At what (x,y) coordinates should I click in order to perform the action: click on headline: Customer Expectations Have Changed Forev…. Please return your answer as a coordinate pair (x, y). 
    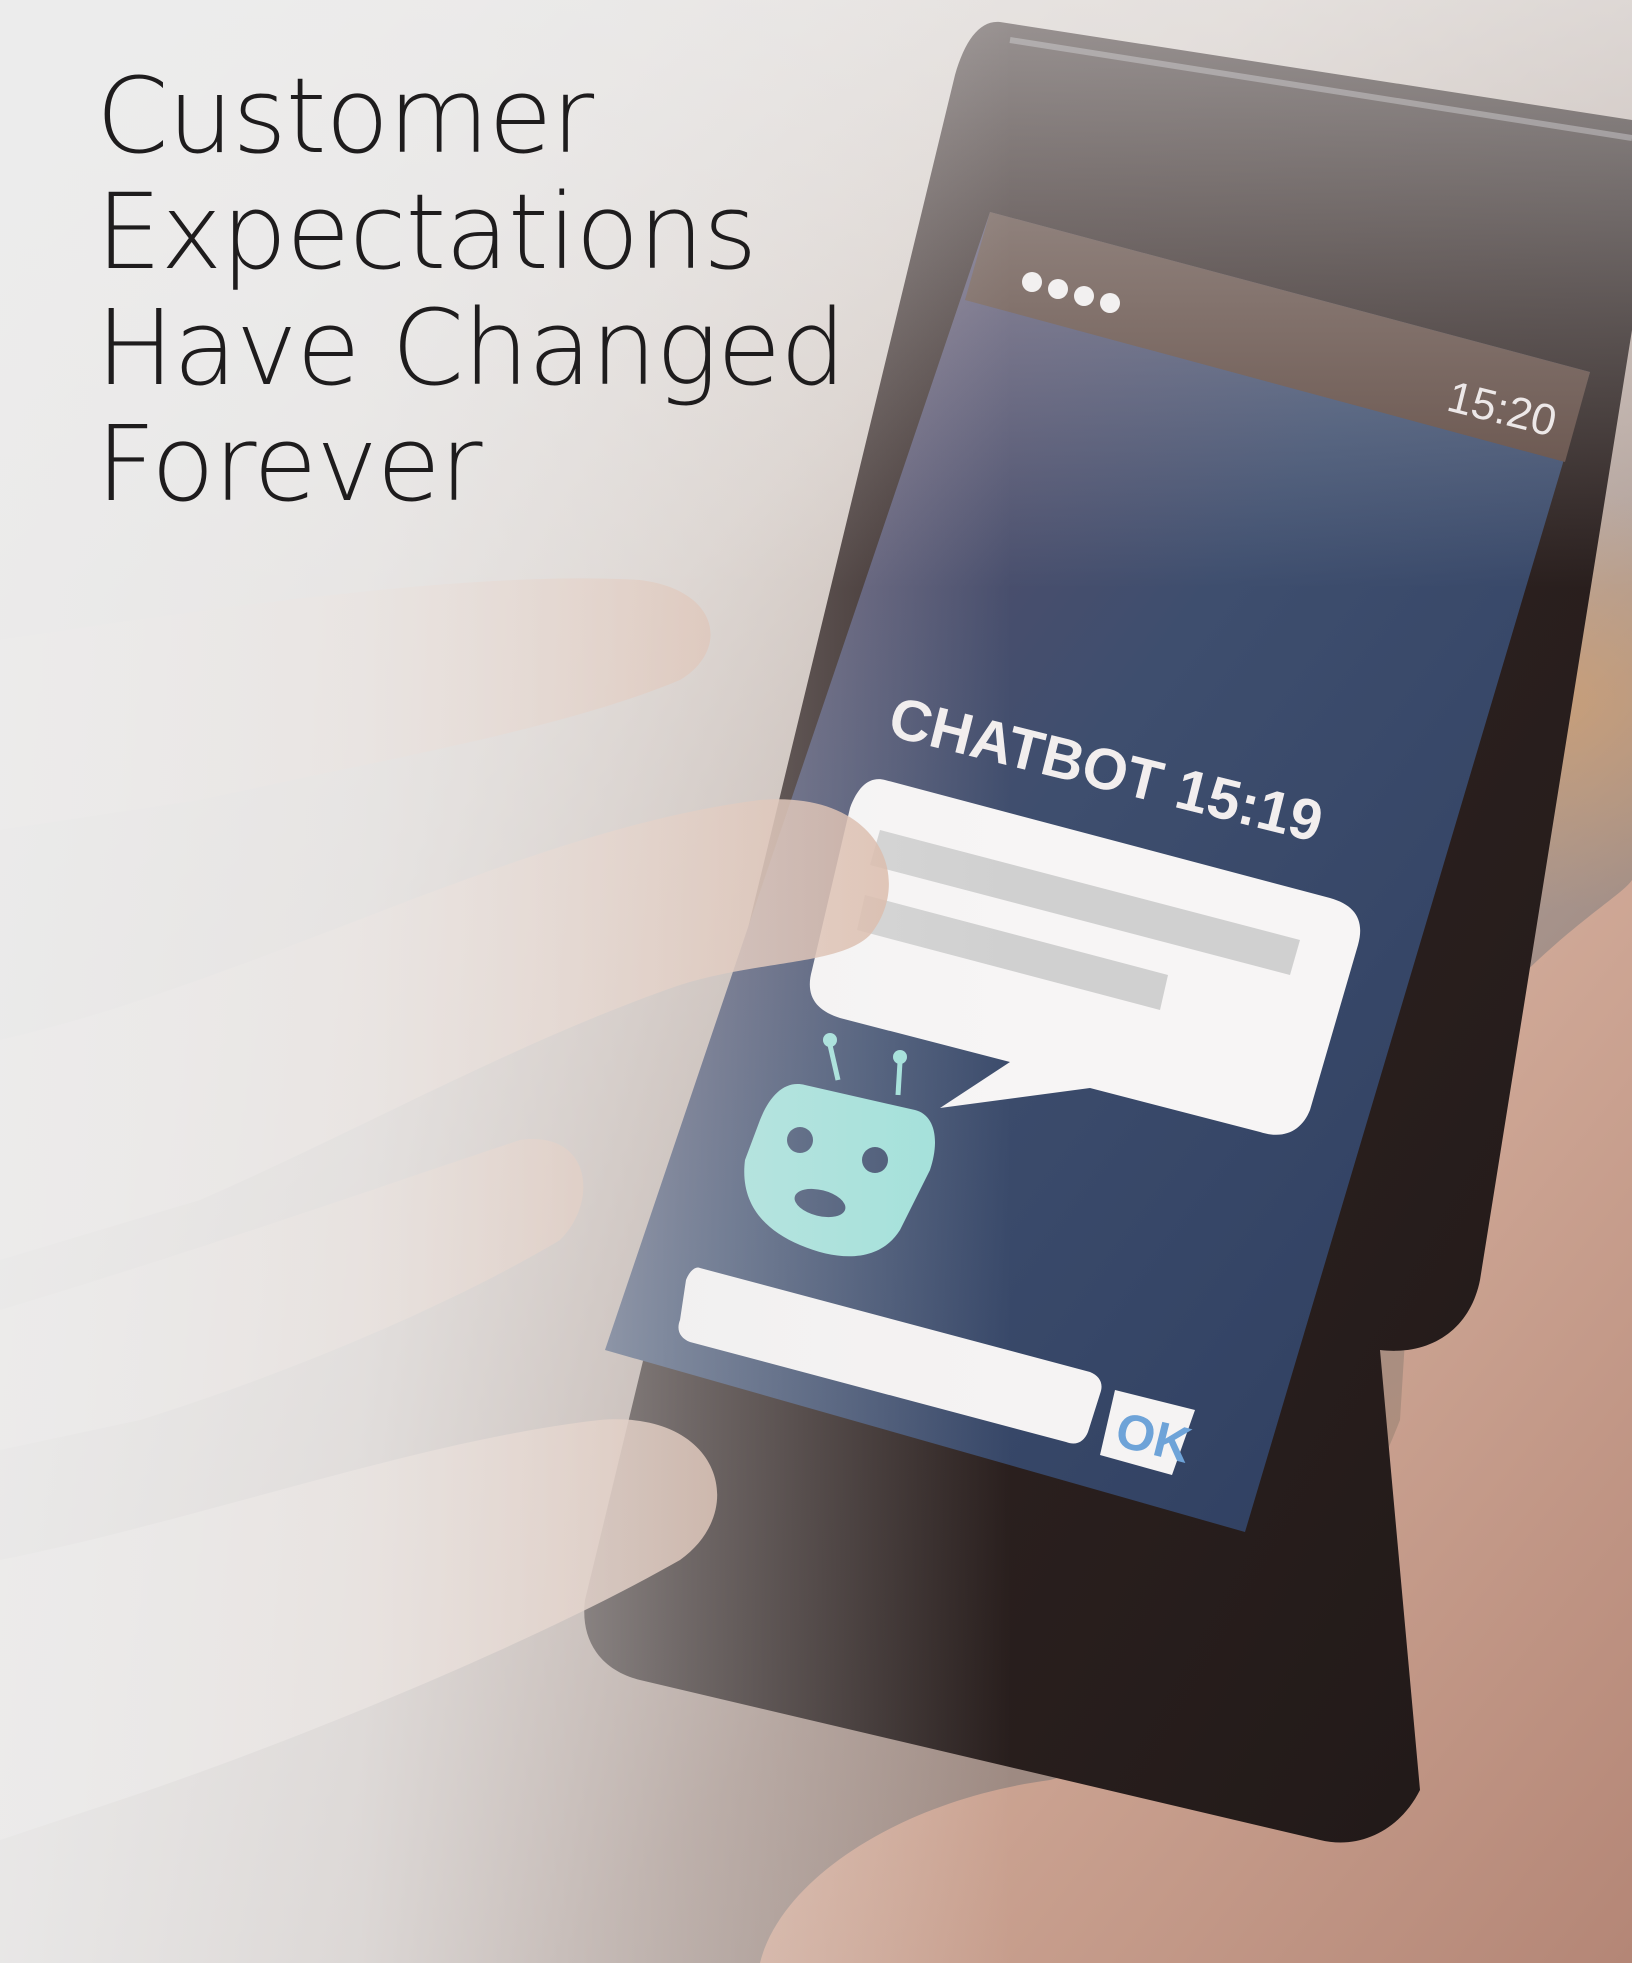
    Looking at the image, I should click on (506, 290).